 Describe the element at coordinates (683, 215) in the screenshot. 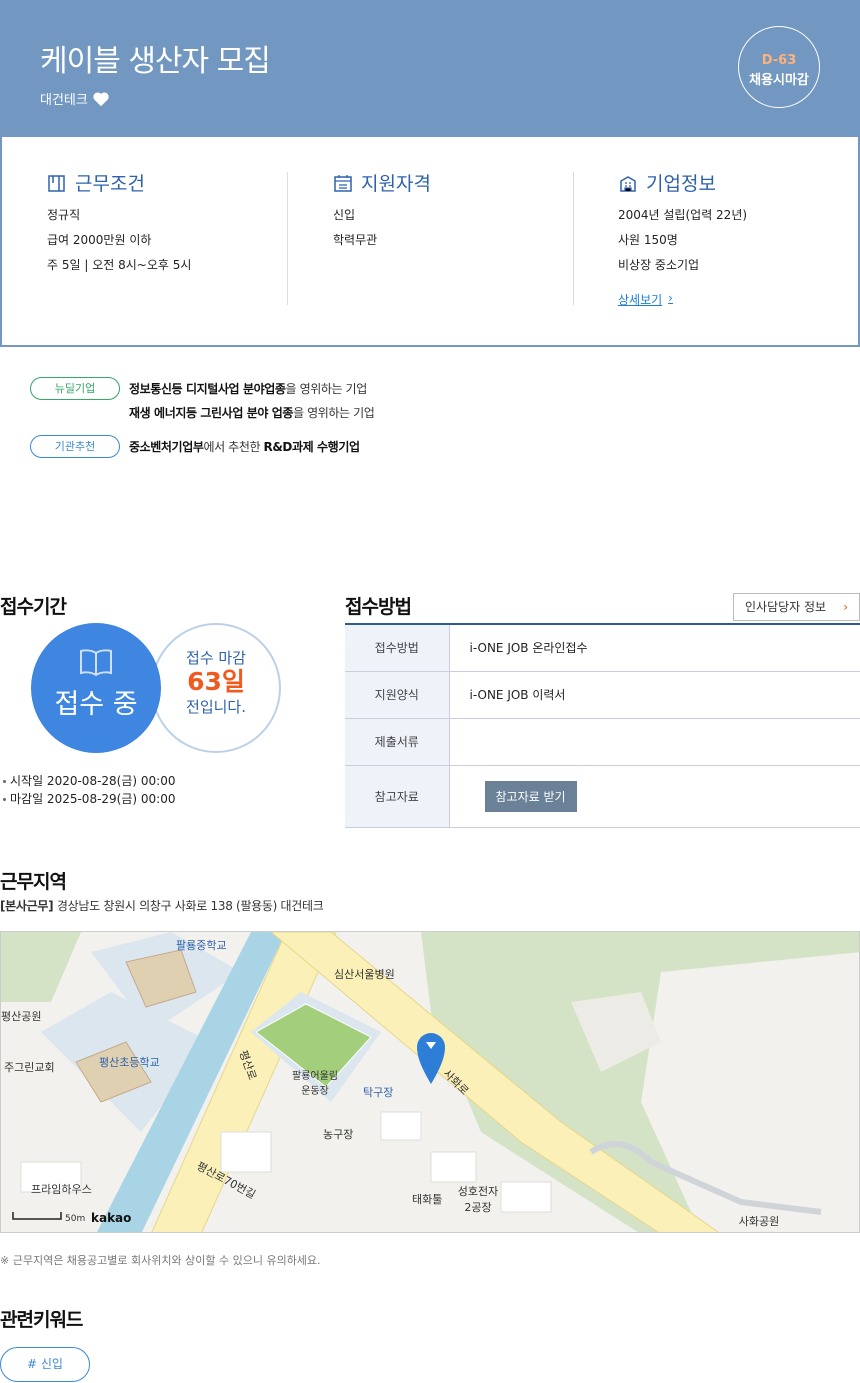

I see `corp-item: 2004년 설립(업력 22년)` at that location.